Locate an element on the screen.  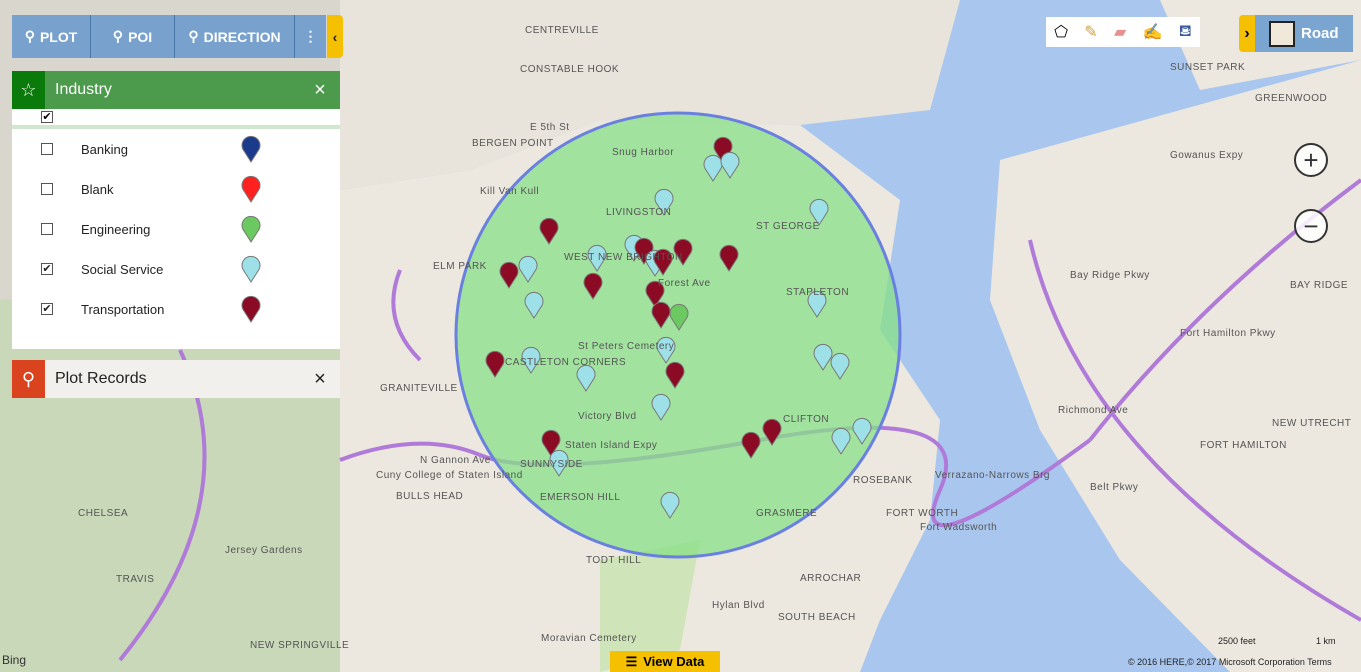
drawing-toolbar: ⬠ ✎ ▰ ✍ ⛾ is located at coordinates (1123, 32).